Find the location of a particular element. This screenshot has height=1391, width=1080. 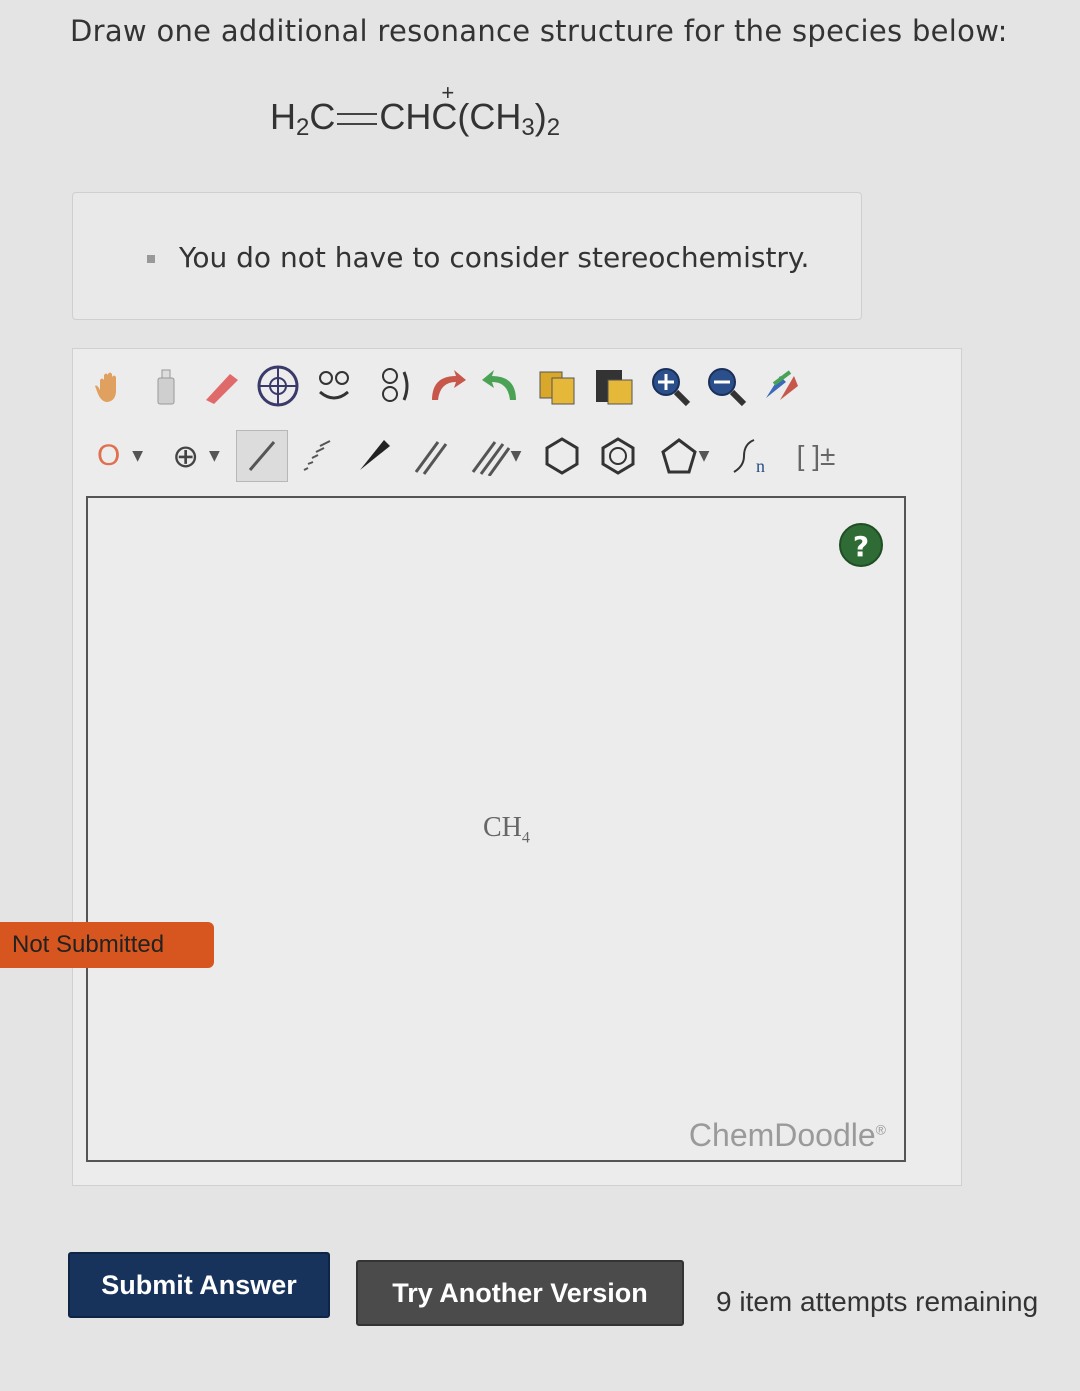

carbocation: + C is located at coordinates (444, 108).